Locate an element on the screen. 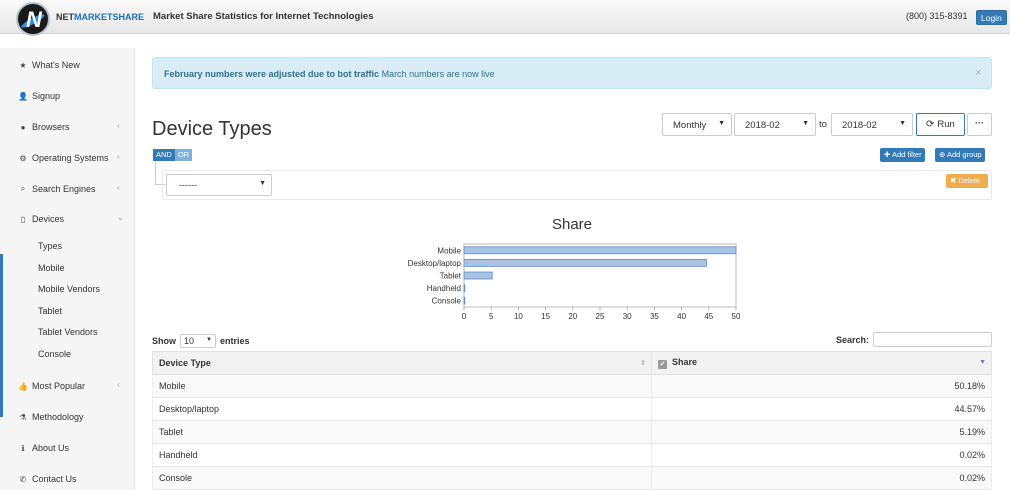 Image resolution: width=1010 pixels, height=490 pixels. x-tick-label: 40 is located at coordinates (681, 316).